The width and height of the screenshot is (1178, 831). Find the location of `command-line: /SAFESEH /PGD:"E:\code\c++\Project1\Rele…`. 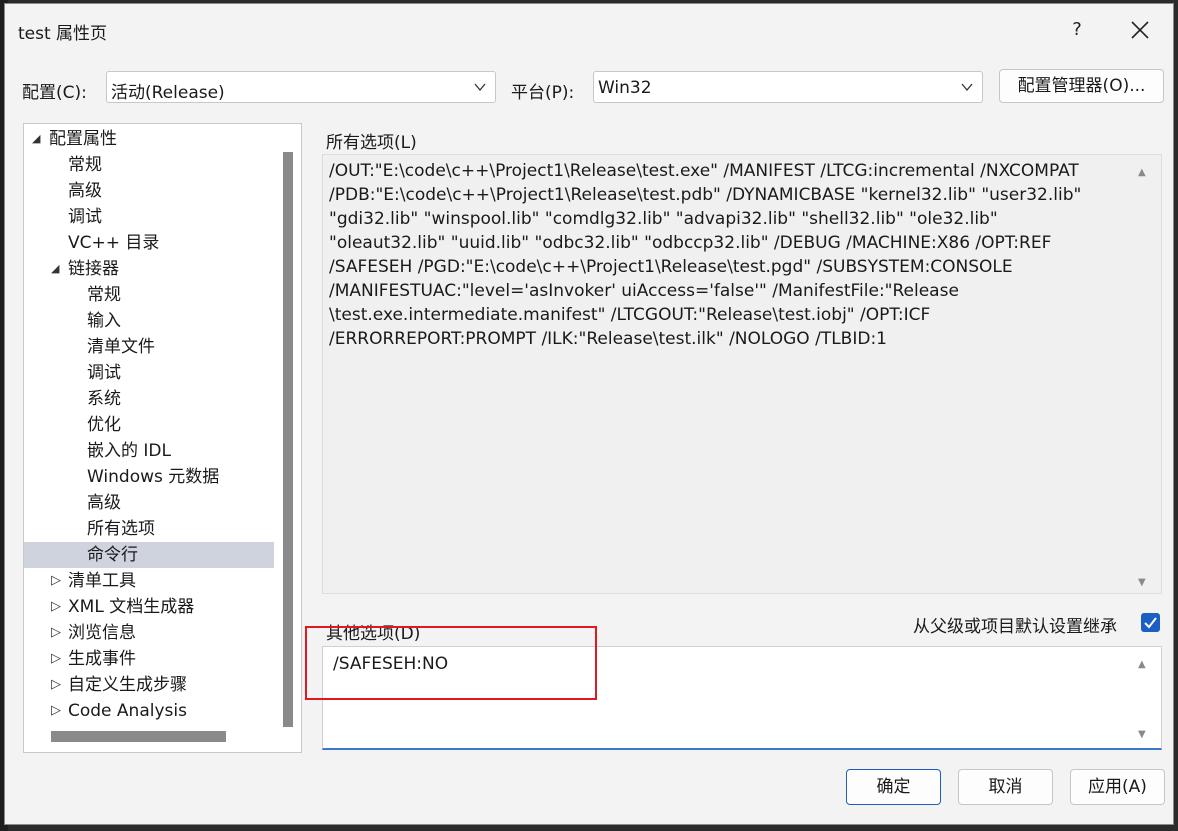

command-line: /SAFESEH /PGD:"E:\code\c++\Project1\Rele… is located at coordinates (671, 267).